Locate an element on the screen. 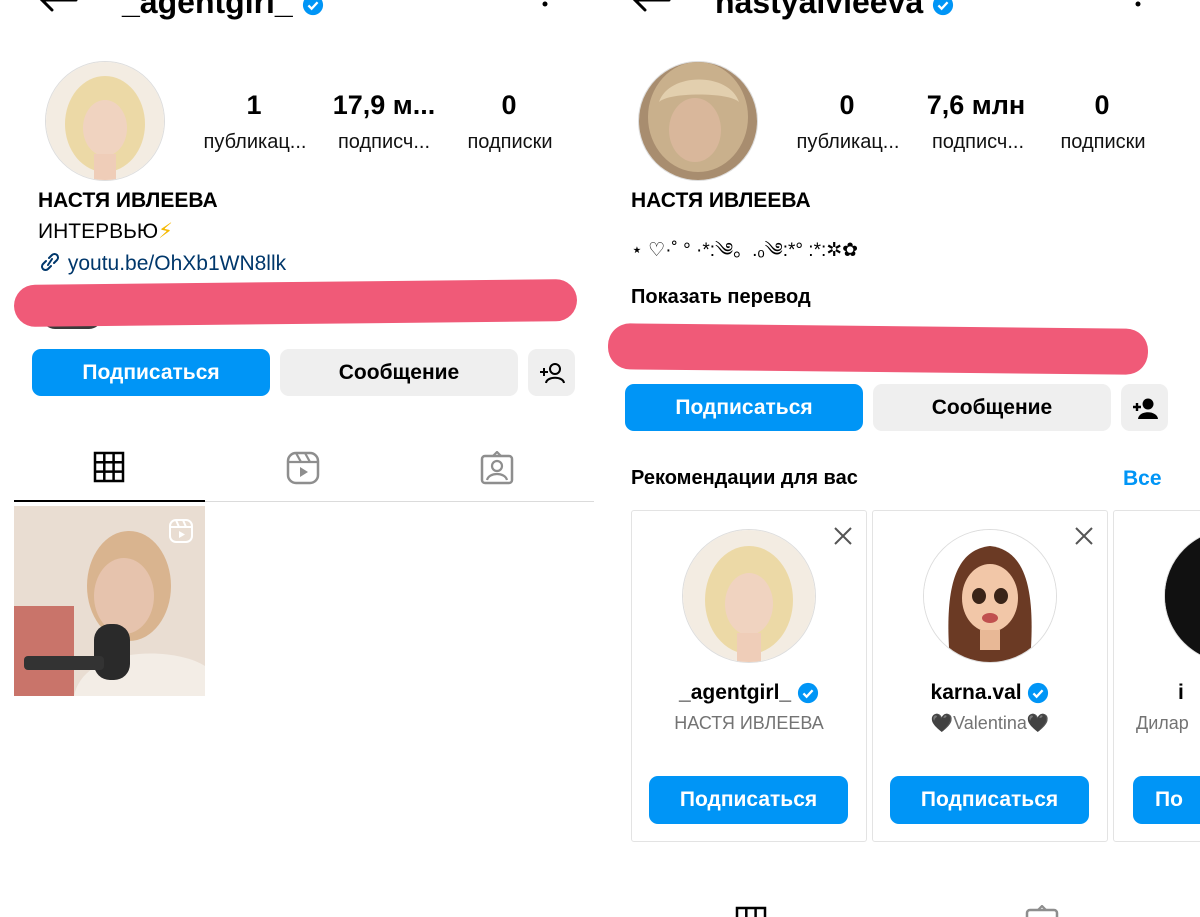  username-text: _agentgirl_ is located at coordinates (207, 10).